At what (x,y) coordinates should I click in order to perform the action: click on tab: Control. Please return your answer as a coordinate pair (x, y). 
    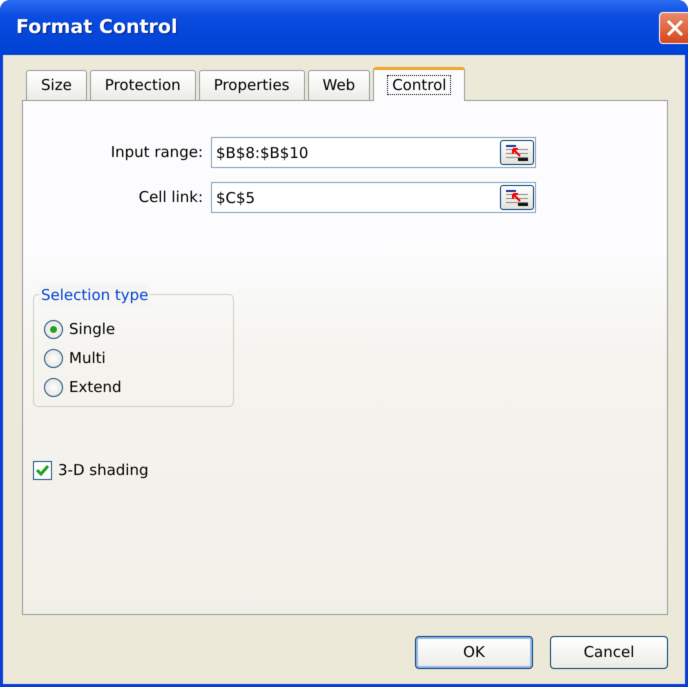
    Looking at the image, I should click on (419, 84).